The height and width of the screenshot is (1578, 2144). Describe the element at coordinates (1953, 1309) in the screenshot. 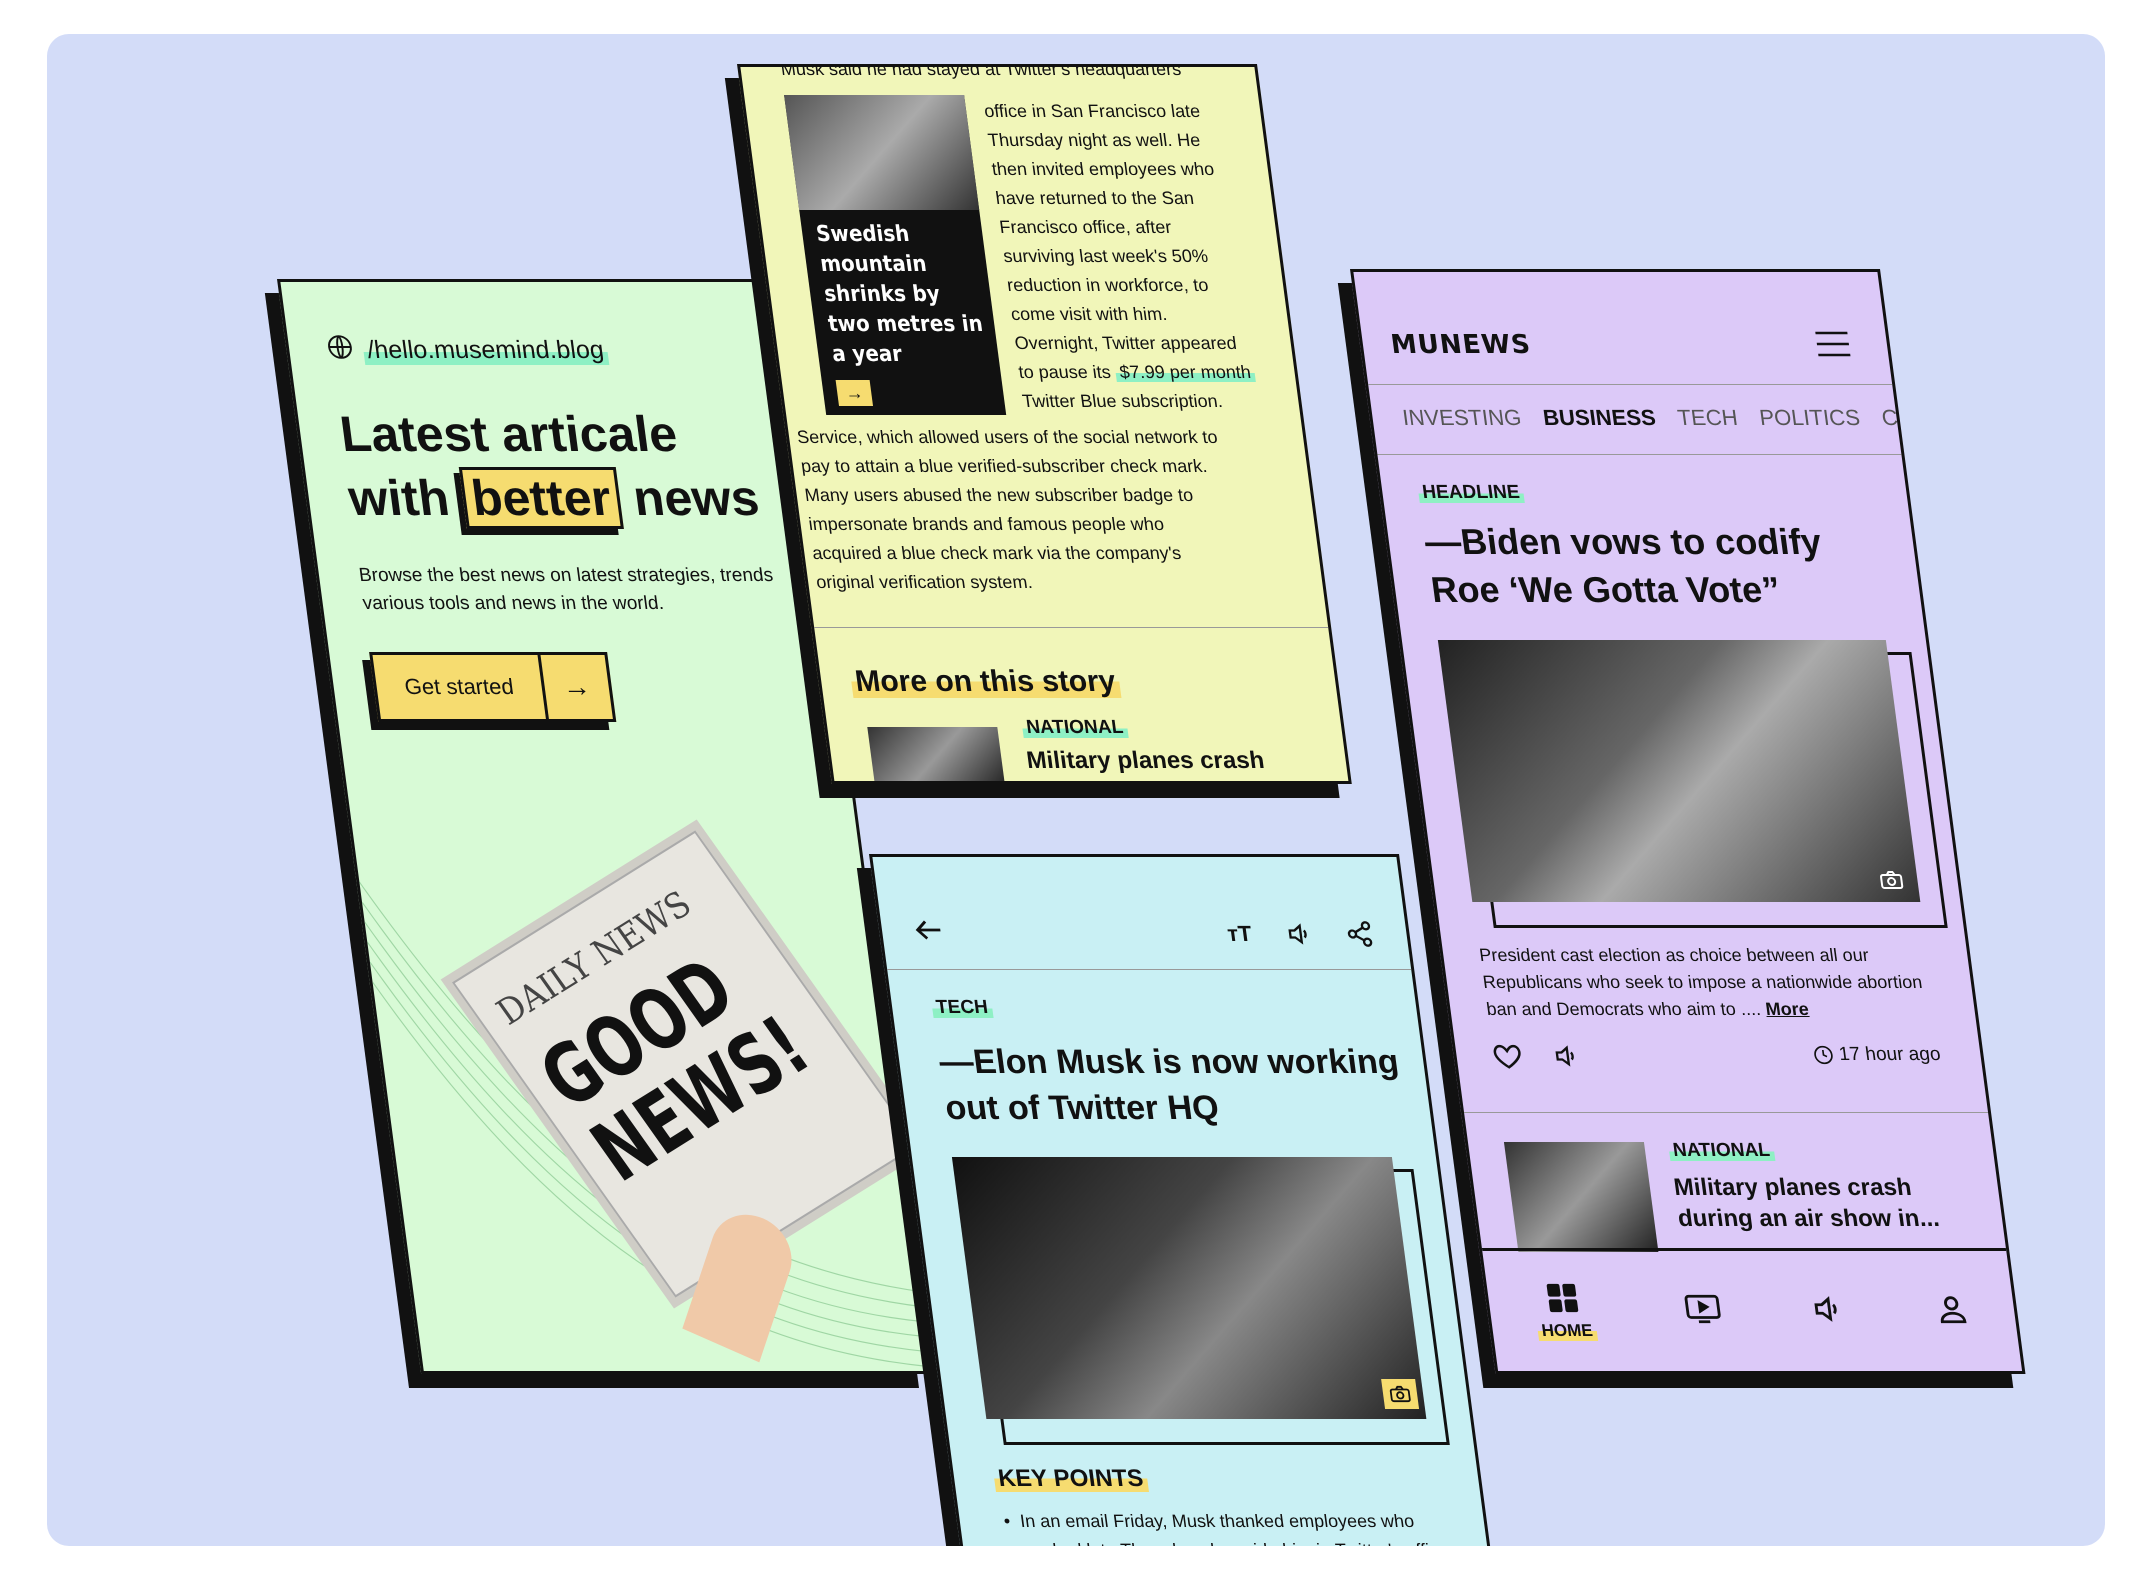

I see `user-icon` at that location.